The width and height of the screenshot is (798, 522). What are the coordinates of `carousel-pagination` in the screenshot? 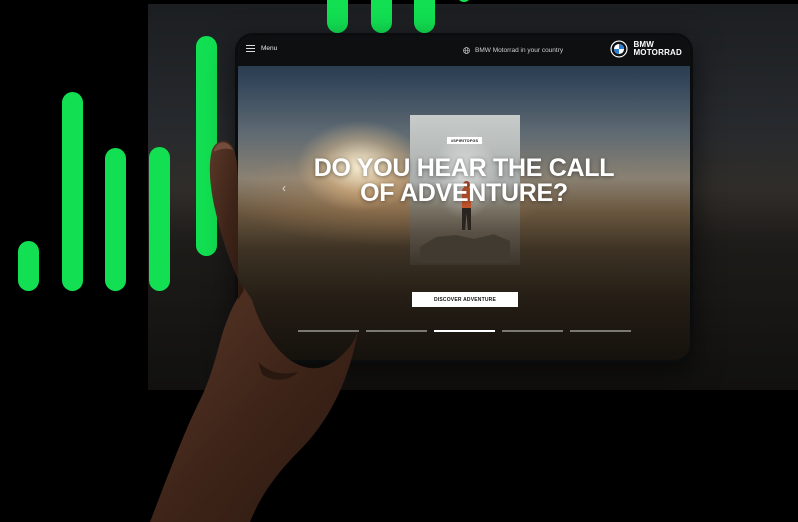 It's located at (464, 331).